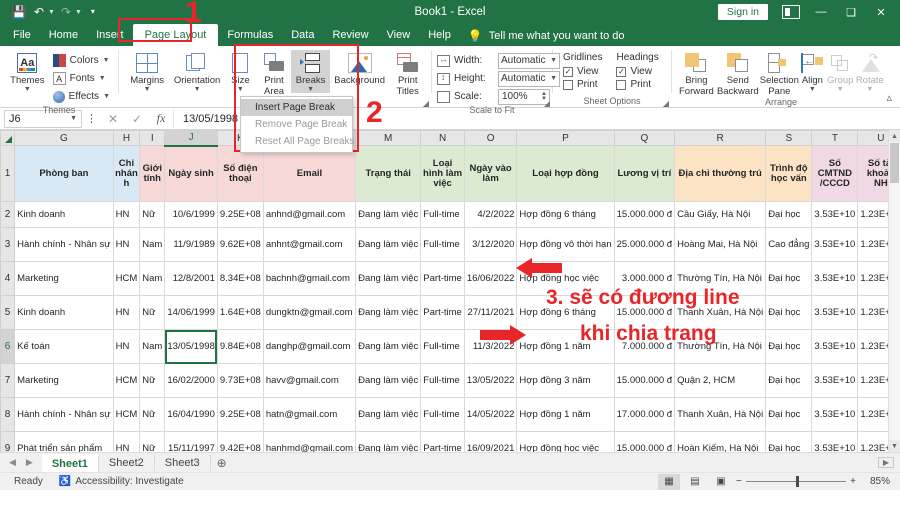 The image size is (900, 506). I want to click on sheet-options-dialog-launcher: ◢, so click(666, 103).